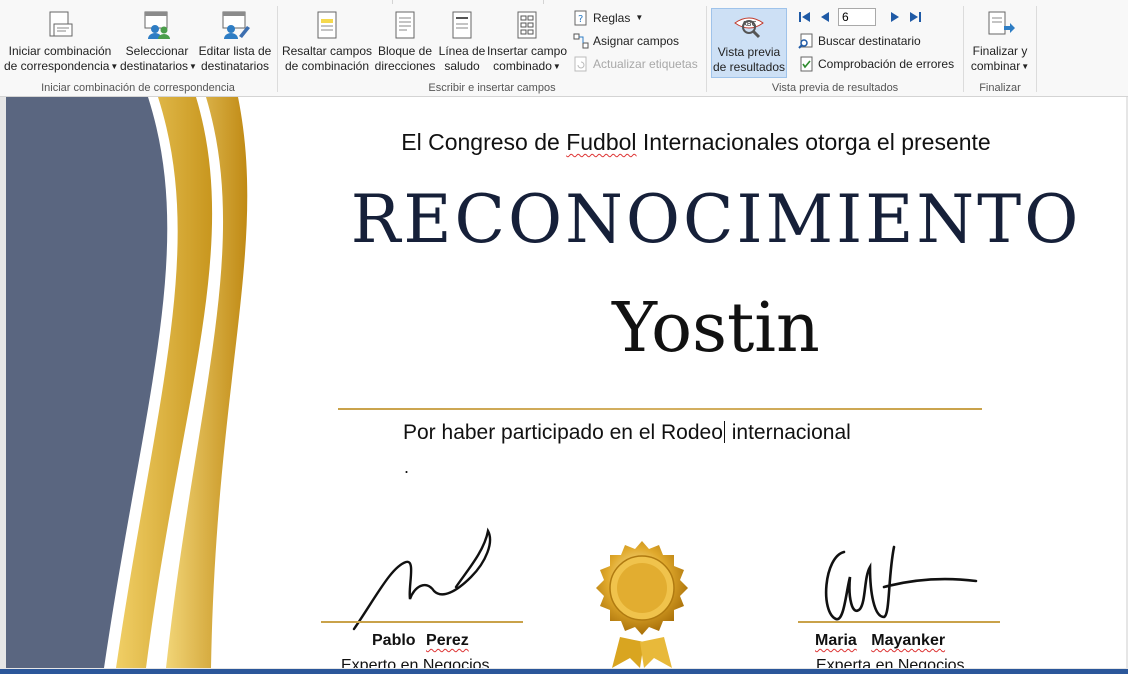  Describe the element at coordinates (895, 17) in the screenshot. I see `next-record-icon` at that location.